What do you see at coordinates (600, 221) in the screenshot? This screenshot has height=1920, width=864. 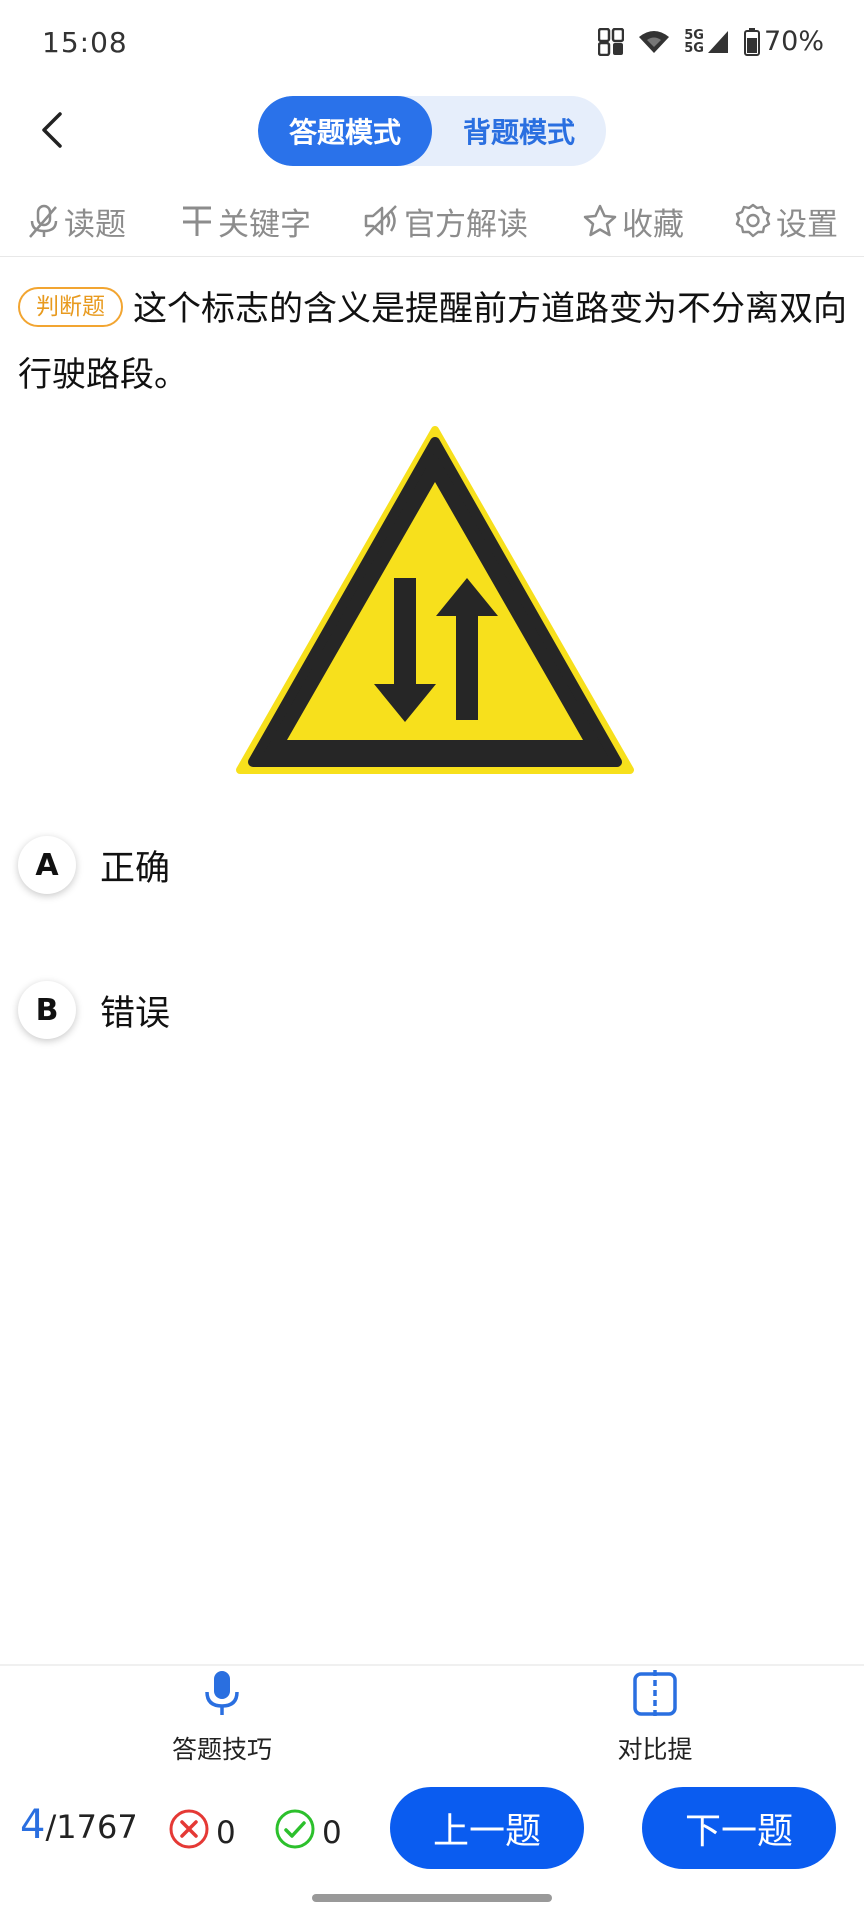 I see `star-icon` at bounding box center [600, 221].